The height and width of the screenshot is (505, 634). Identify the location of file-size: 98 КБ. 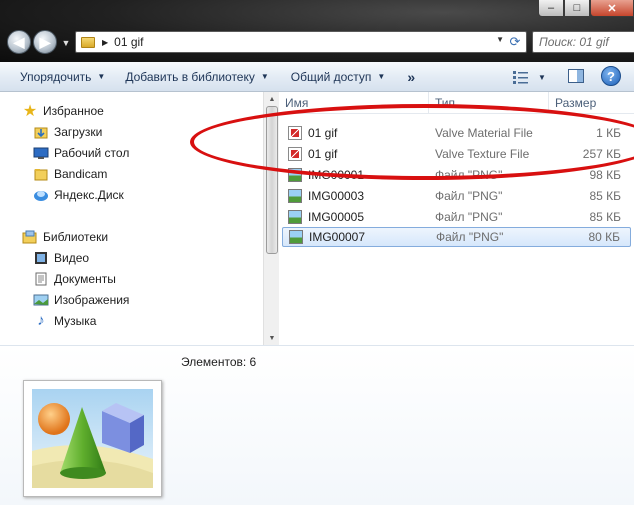
(605, 175).